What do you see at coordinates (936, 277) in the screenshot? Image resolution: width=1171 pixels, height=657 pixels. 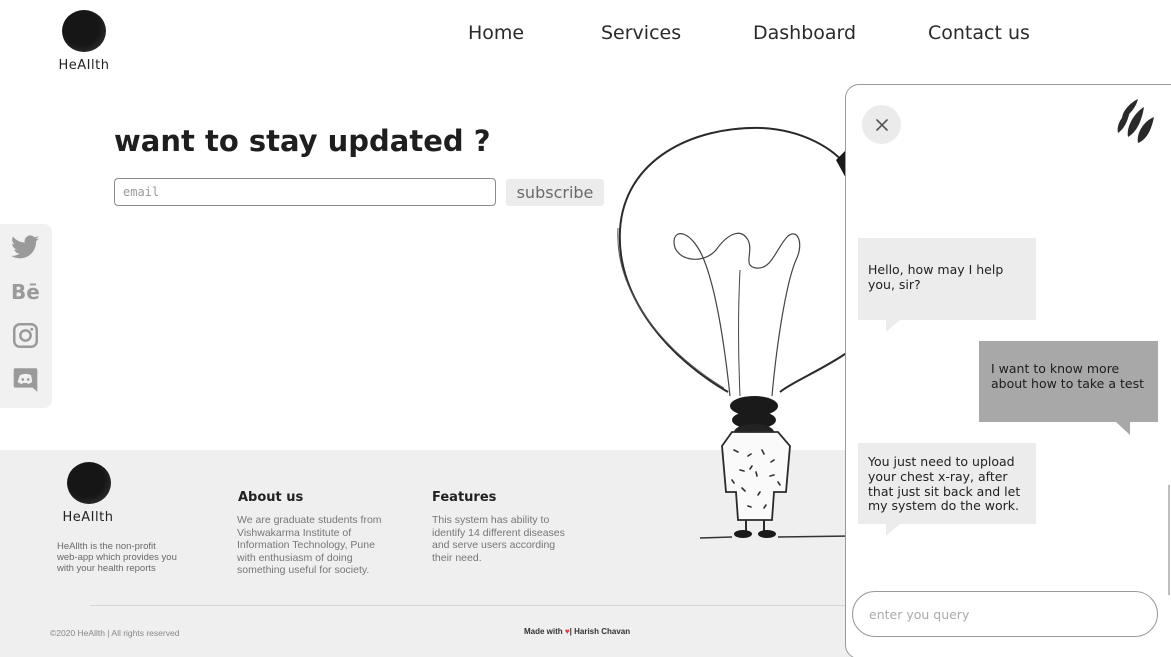 I see `chat-message-text: Hello, how may I help you, sir?` at bounding box center [936, 277].